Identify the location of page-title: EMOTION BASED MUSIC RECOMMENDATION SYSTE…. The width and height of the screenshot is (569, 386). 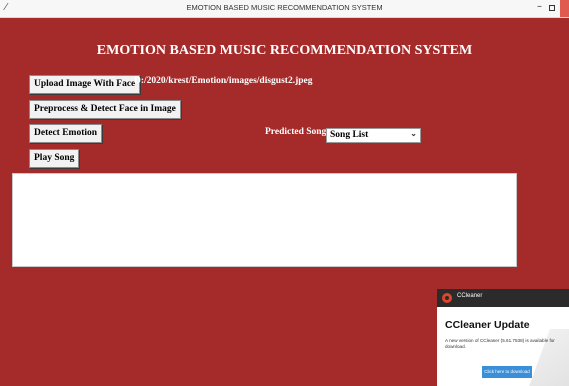
(284, 50).